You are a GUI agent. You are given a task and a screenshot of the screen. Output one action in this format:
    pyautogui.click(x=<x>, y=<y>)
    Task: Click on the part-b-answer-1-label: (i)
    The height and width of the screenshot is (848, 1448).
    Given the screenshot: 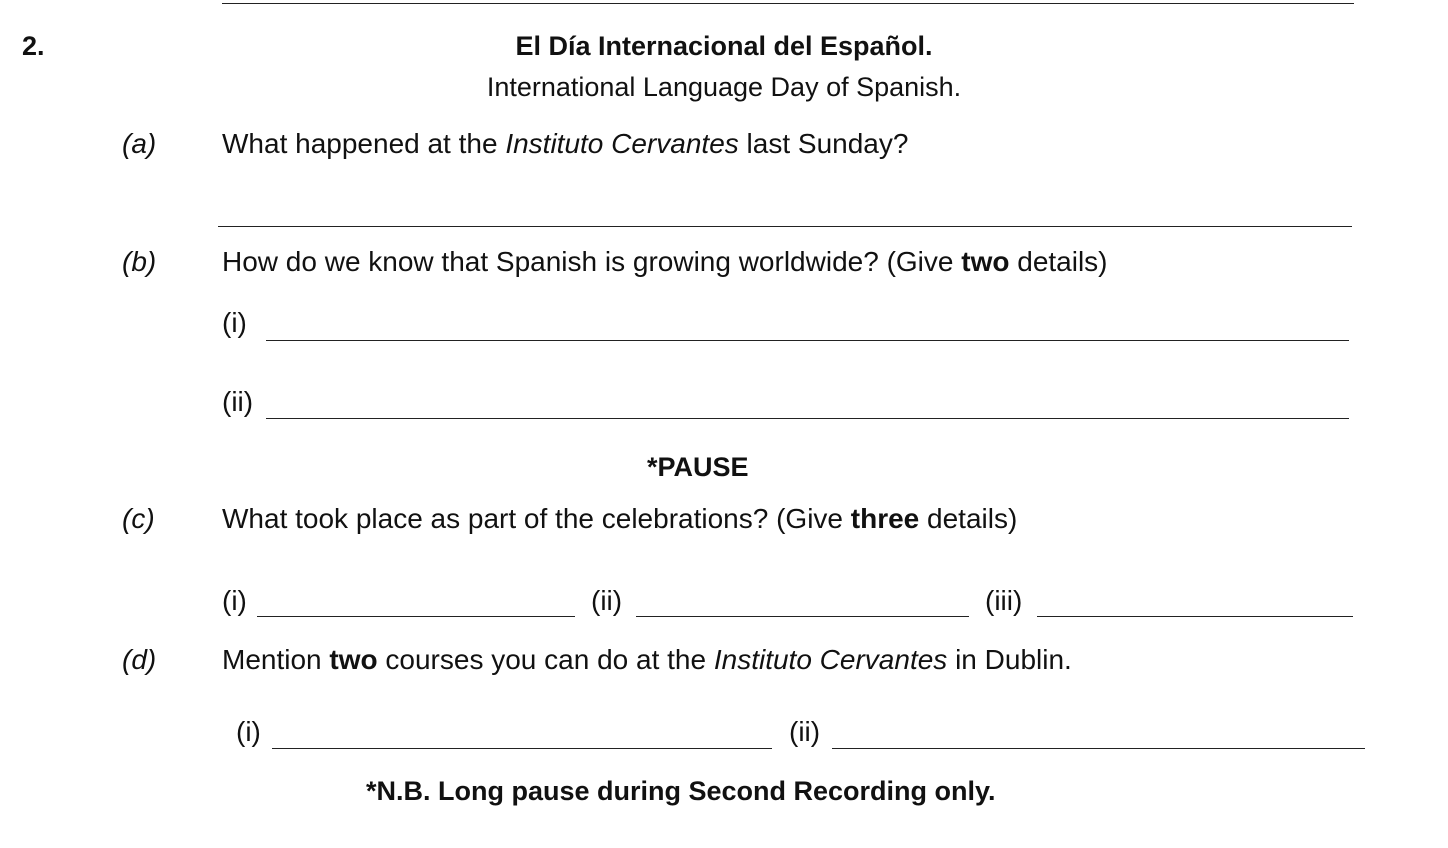 What is the action you would take?
    pyautogui.click(x=234, y=322)
    